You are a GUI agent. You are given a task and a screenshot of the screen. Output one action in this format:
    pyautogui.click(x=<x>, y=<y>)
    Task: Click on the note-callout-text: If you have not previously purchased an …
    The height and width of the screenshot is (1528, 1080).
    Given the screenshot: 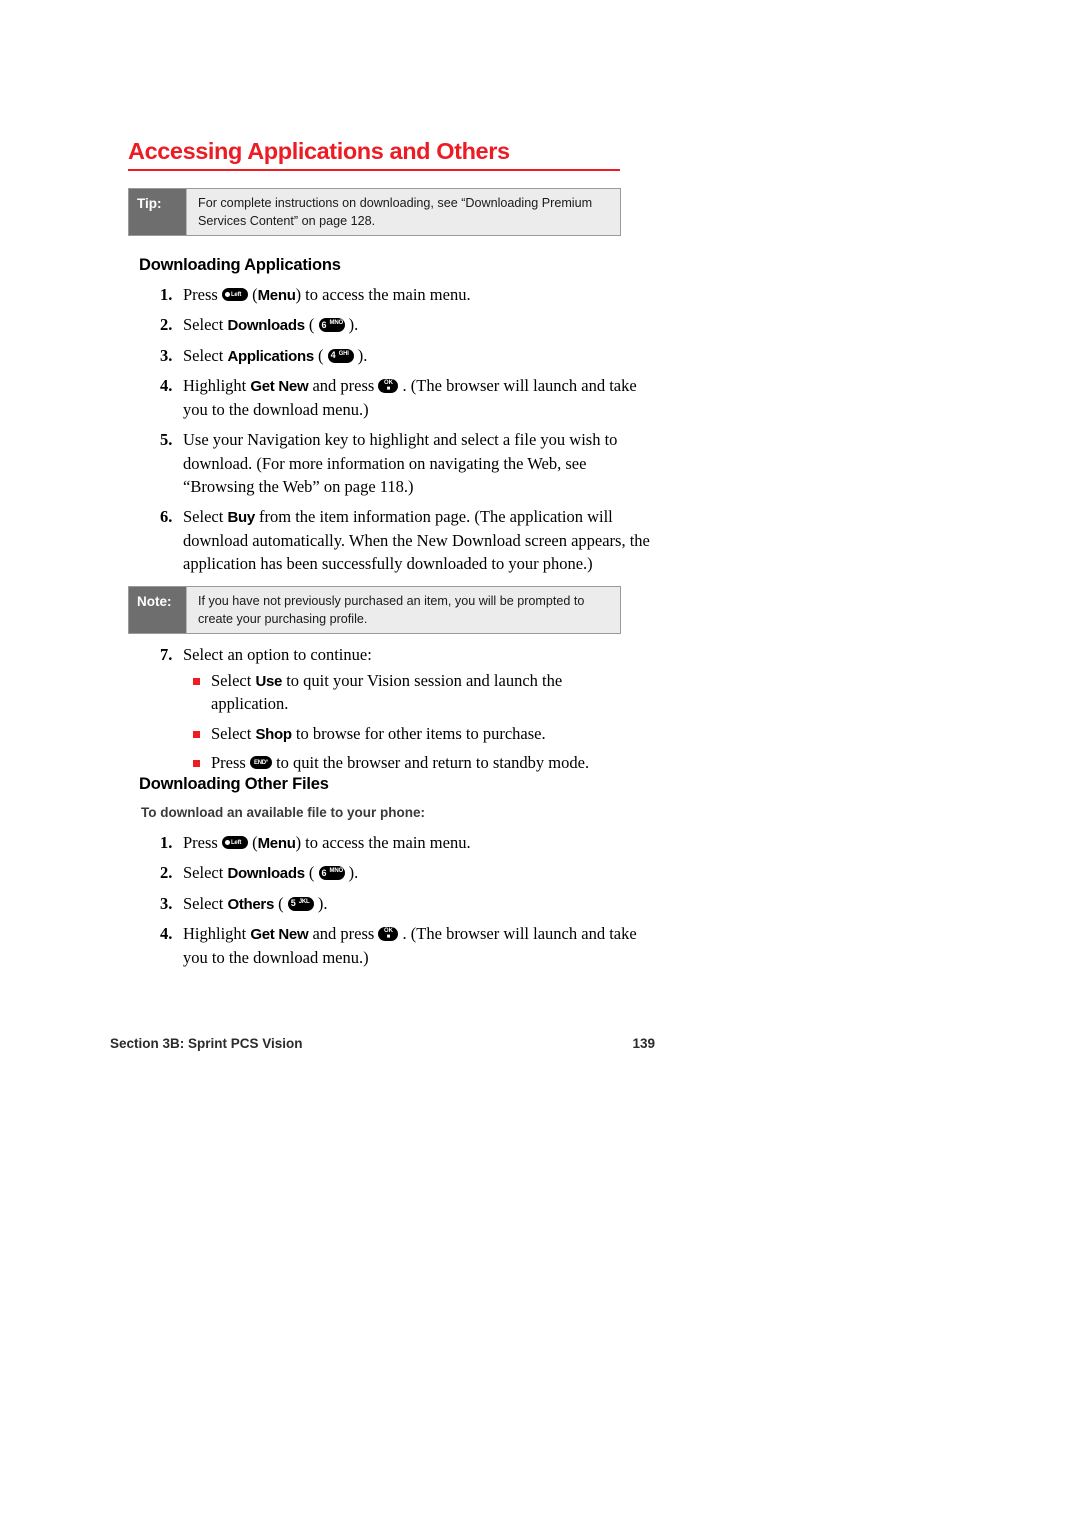 What is the action you would take?
    pyautogui.click(x=403, y=610)
    